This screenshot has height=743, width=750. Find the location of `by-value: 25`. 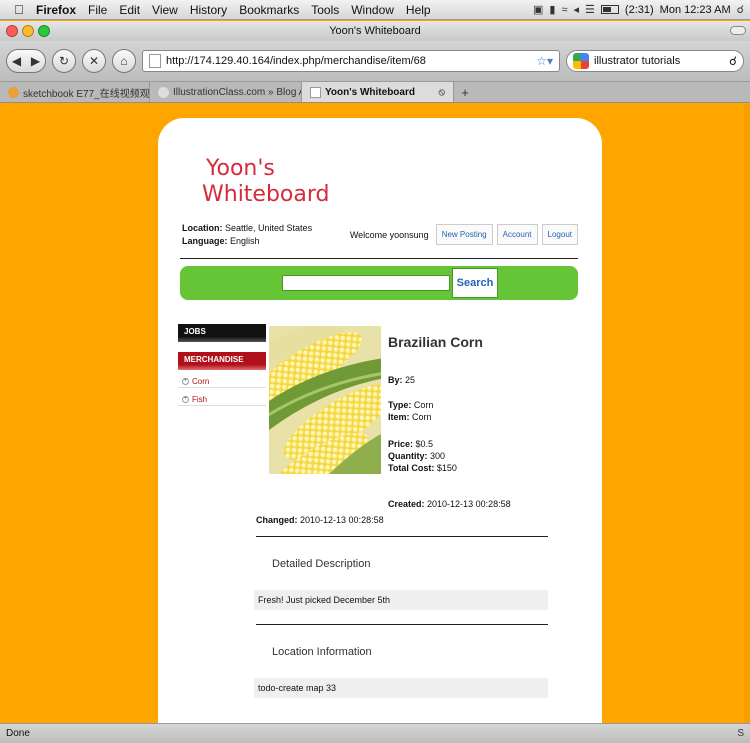

by-value: 25 is located at coordinates (410, 380).